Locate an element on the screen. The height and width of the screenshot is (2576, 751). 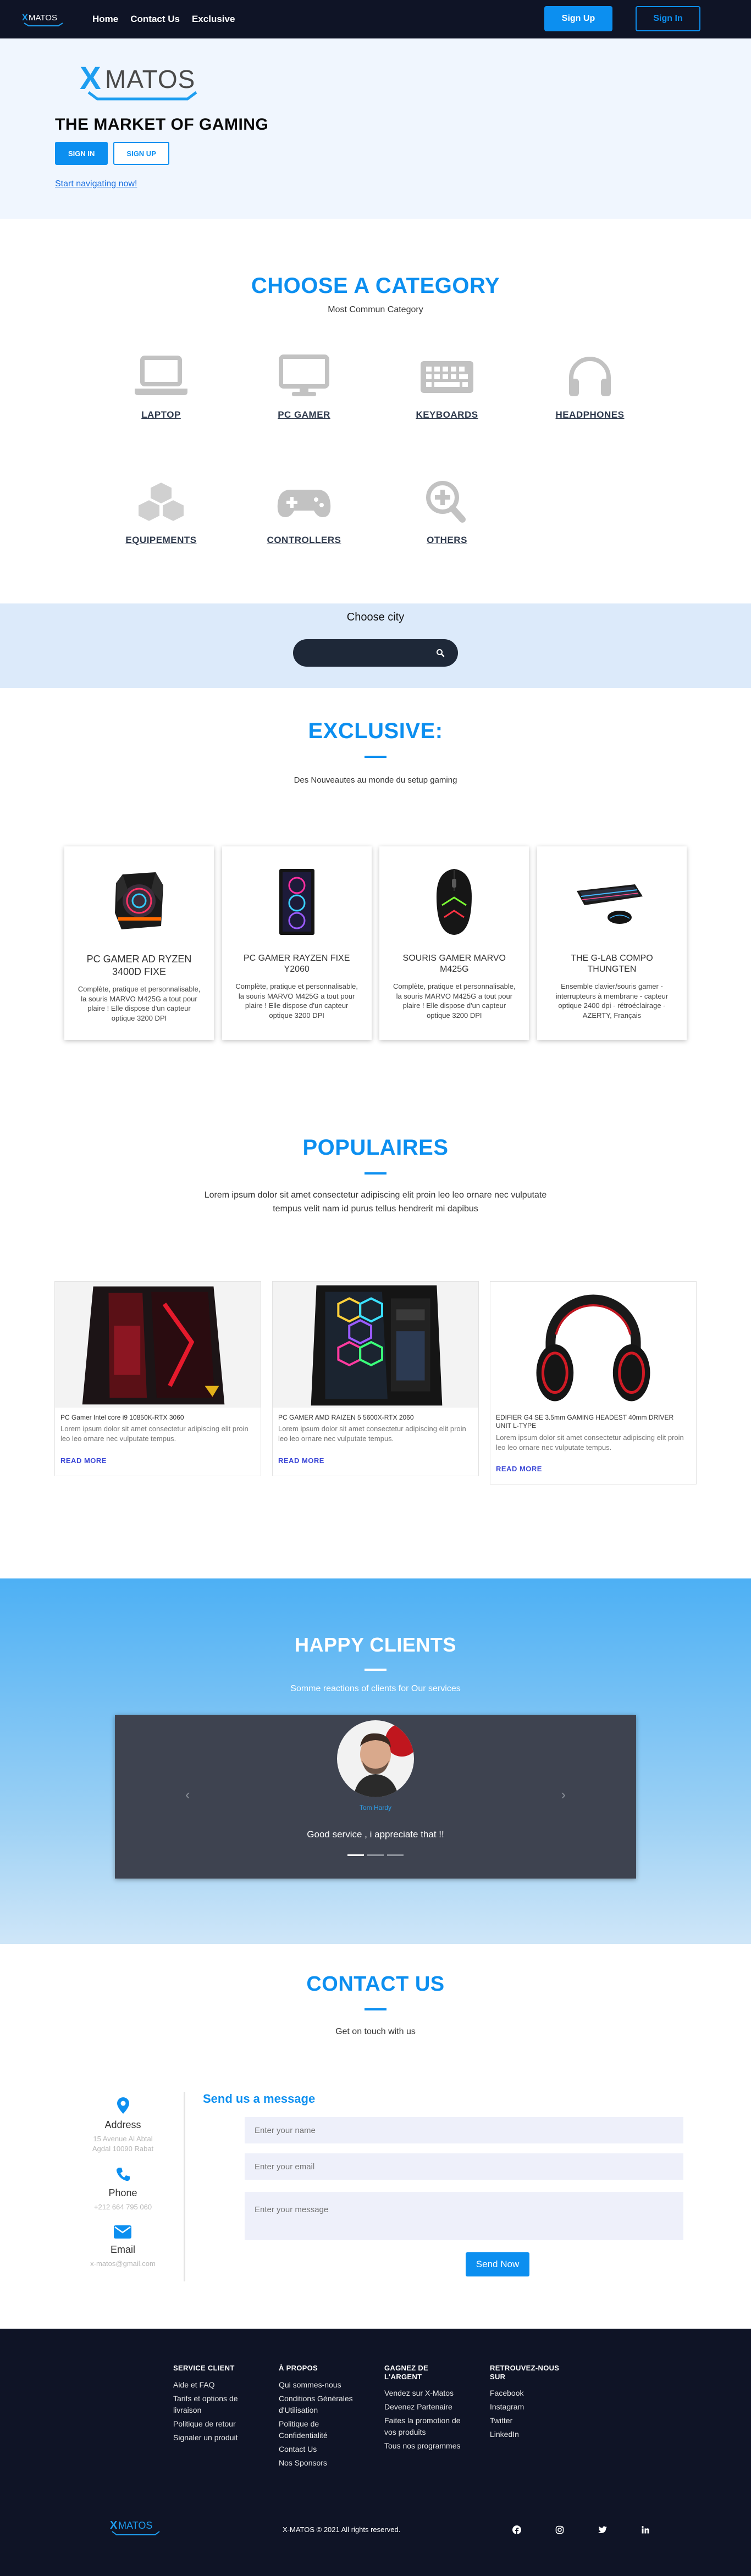
start-navigating-link: Start navigating now! is located at coordinates (96, 184).